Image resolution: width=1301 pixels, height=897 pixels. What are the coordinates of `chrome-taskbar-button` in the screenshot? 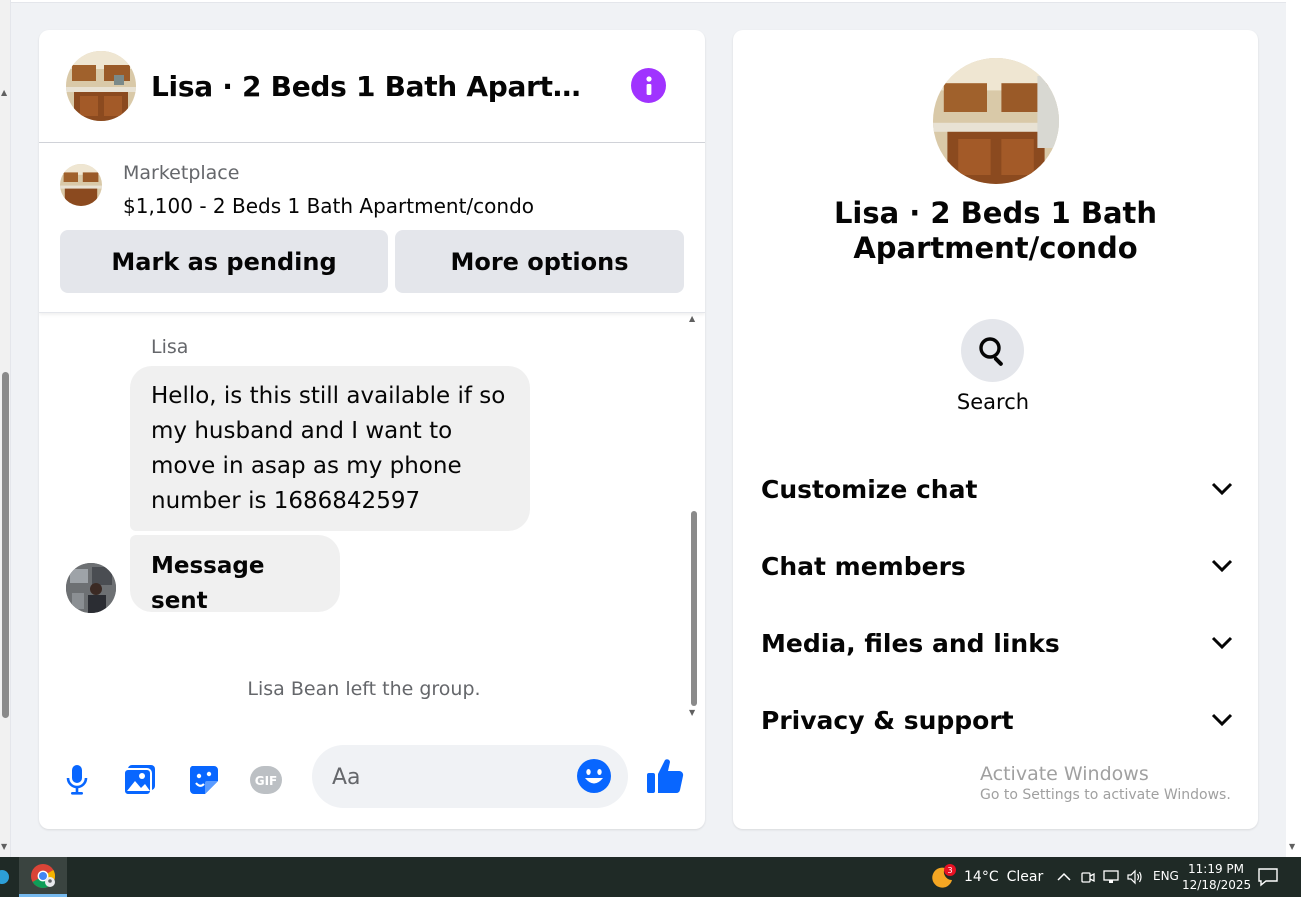 It's located at (43, 877).